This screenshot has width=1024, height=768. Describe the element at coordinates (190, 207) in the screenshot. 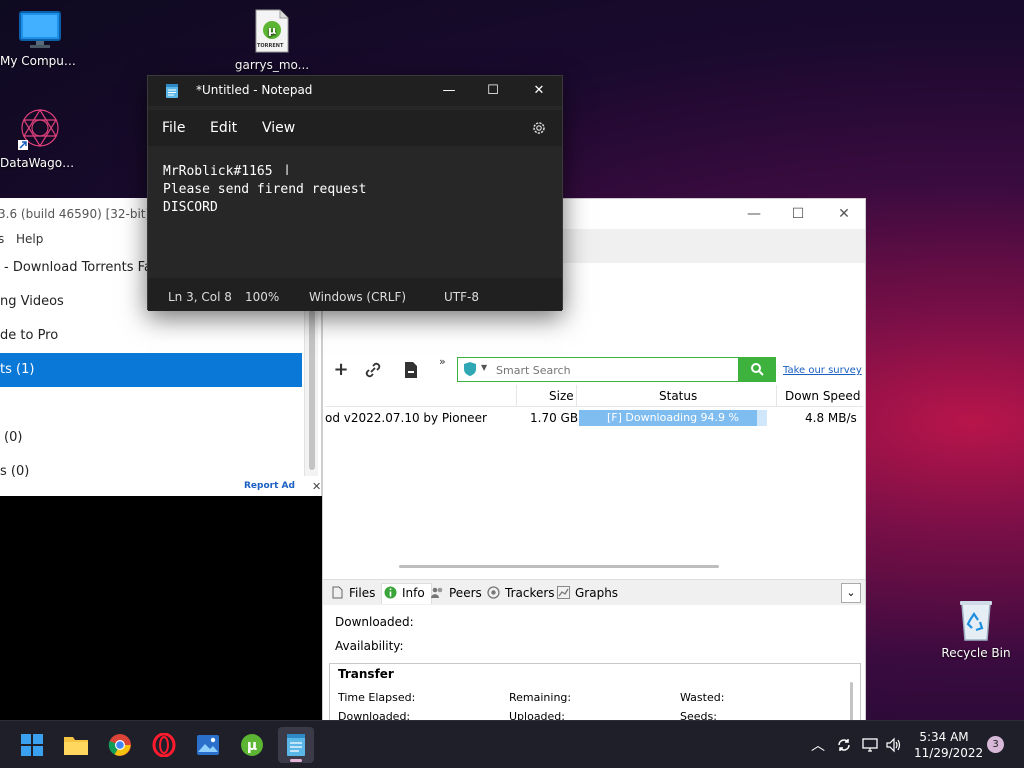

I see `text-line: DISCORD` at that location.